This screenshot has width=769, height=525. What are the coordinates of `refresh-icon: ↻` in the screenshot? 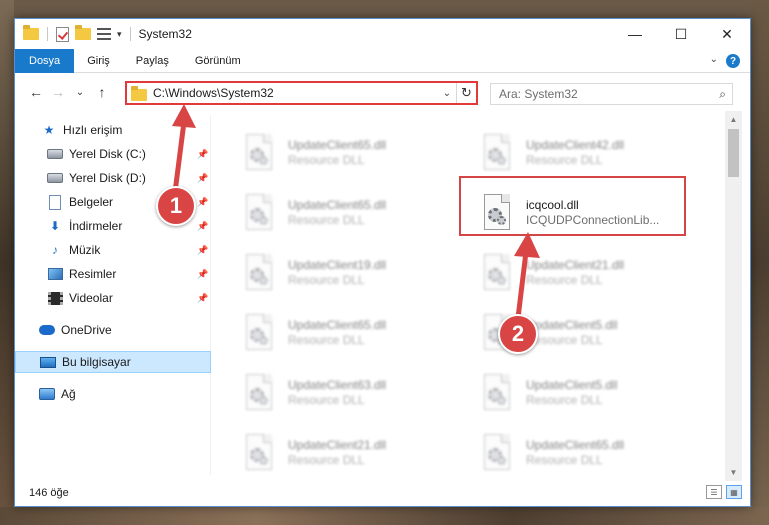 It's located at (466, 93).